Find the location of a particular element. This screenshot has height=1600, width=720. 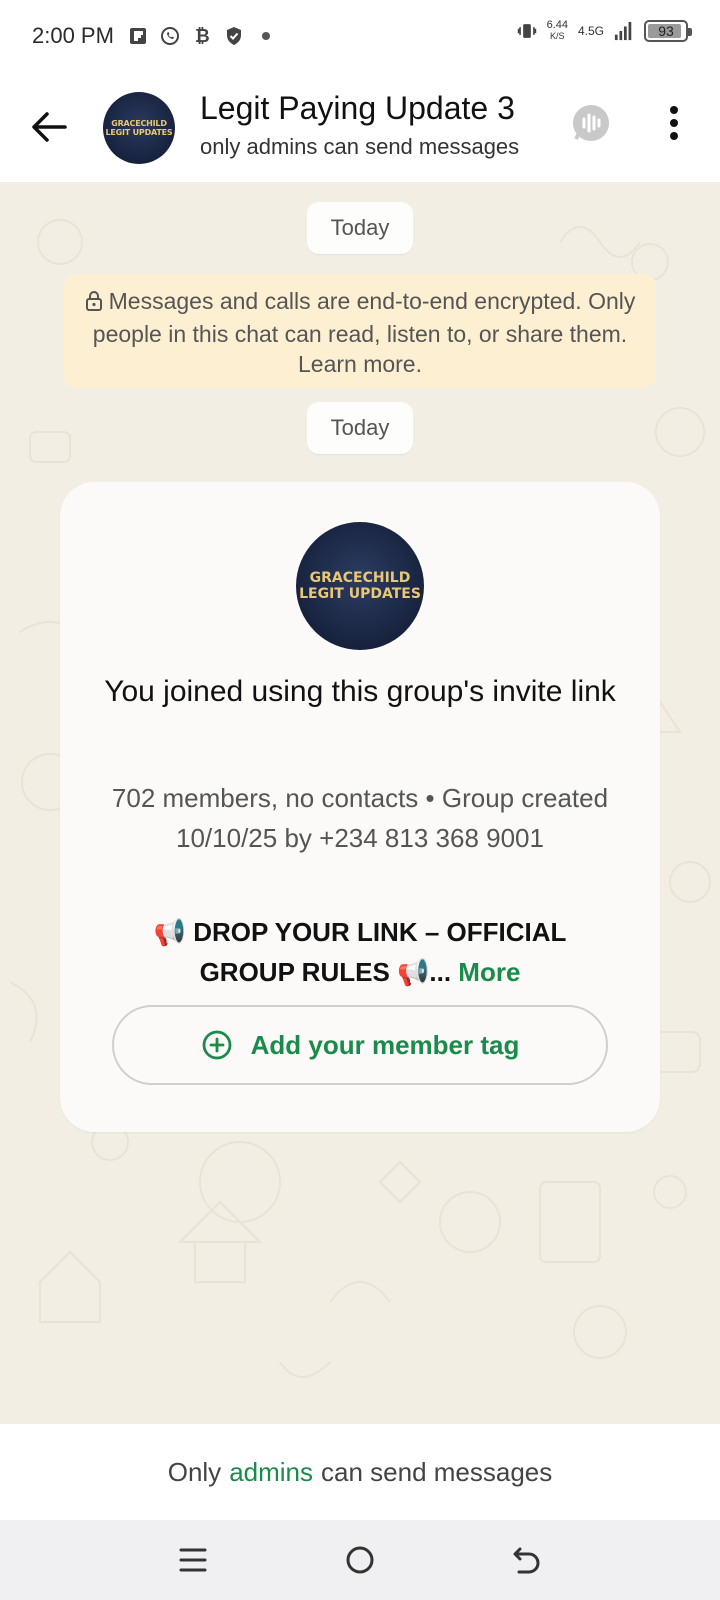

bitcoin-icon: ₿ is located at coordinates (202, 36).